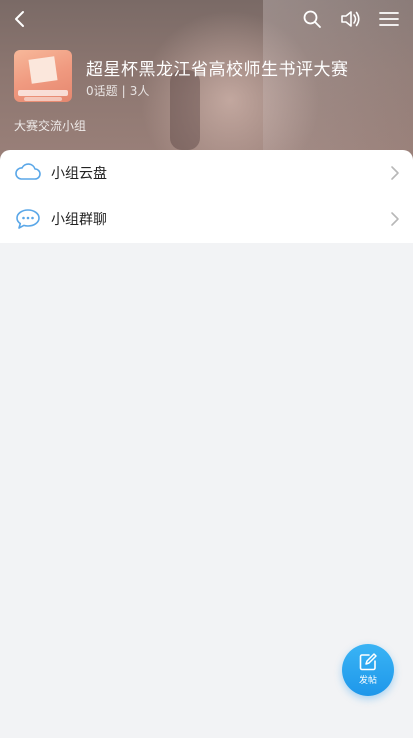 The width and height of the screenshot is (413, 738). What do you see at coordinates (50, 126) in the screenshot?
I see `group-description: 大赛交流小组` at bounding box center [50, 126].